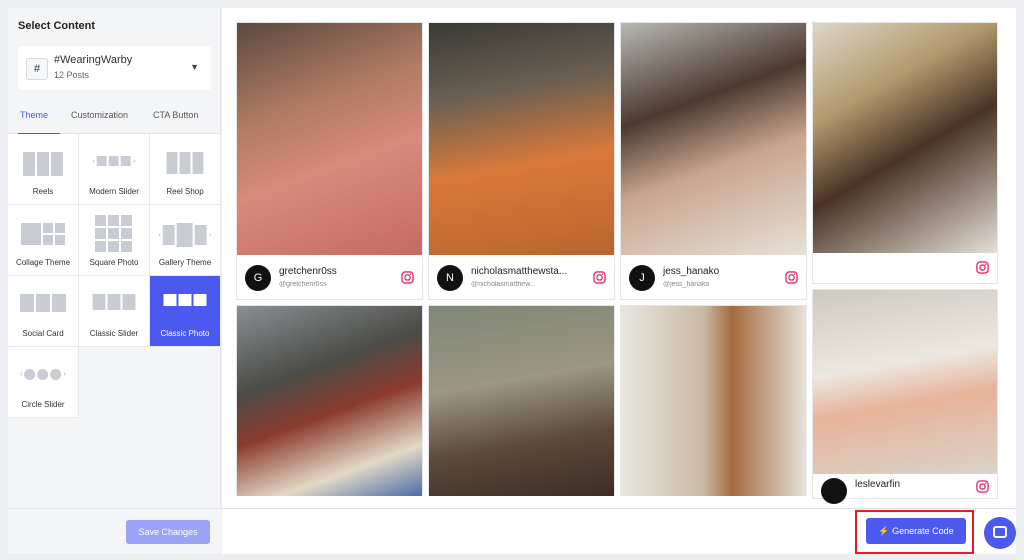  I want to click on source-name: #WearingWarby, so click(93, 60).